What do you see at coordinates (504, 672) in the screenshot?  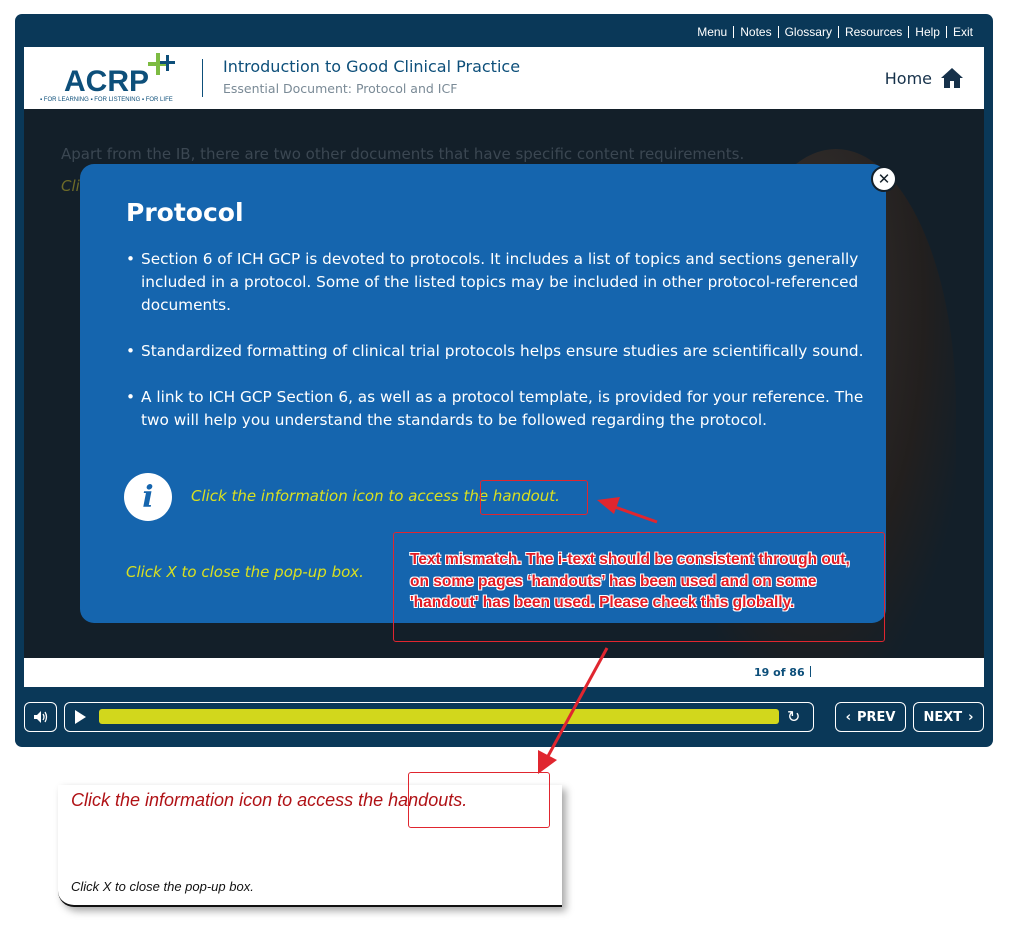 I see `status-bar: 19 of 86` at bounding box center [504, 672].